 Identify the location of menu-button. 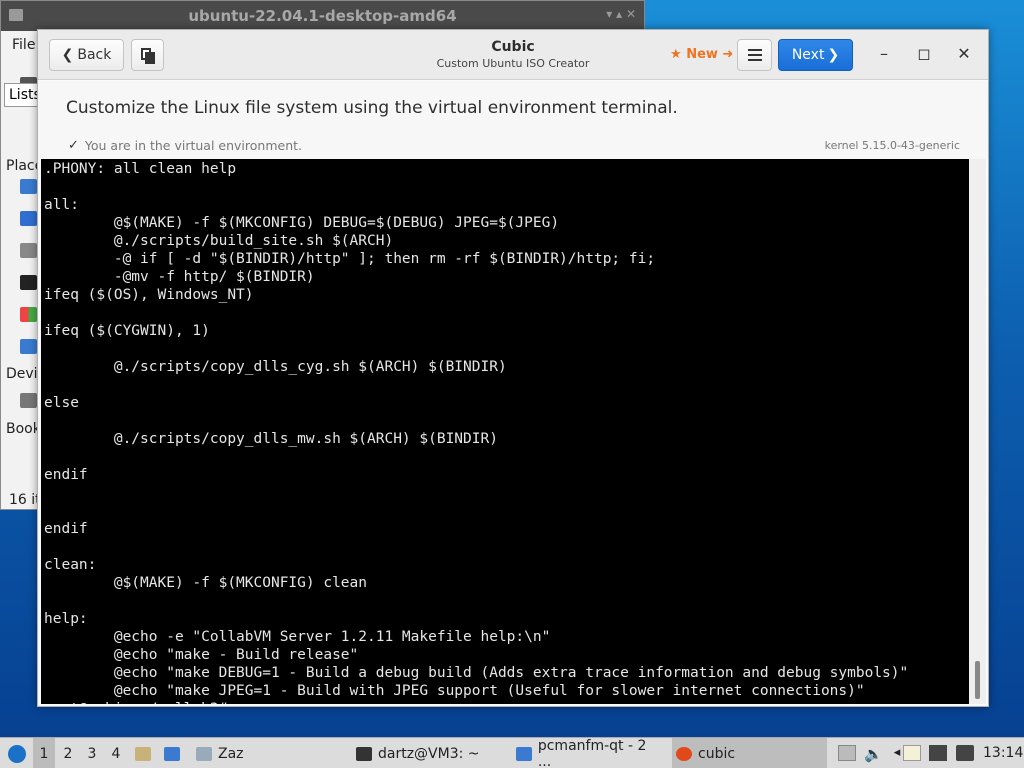
(754, 55).